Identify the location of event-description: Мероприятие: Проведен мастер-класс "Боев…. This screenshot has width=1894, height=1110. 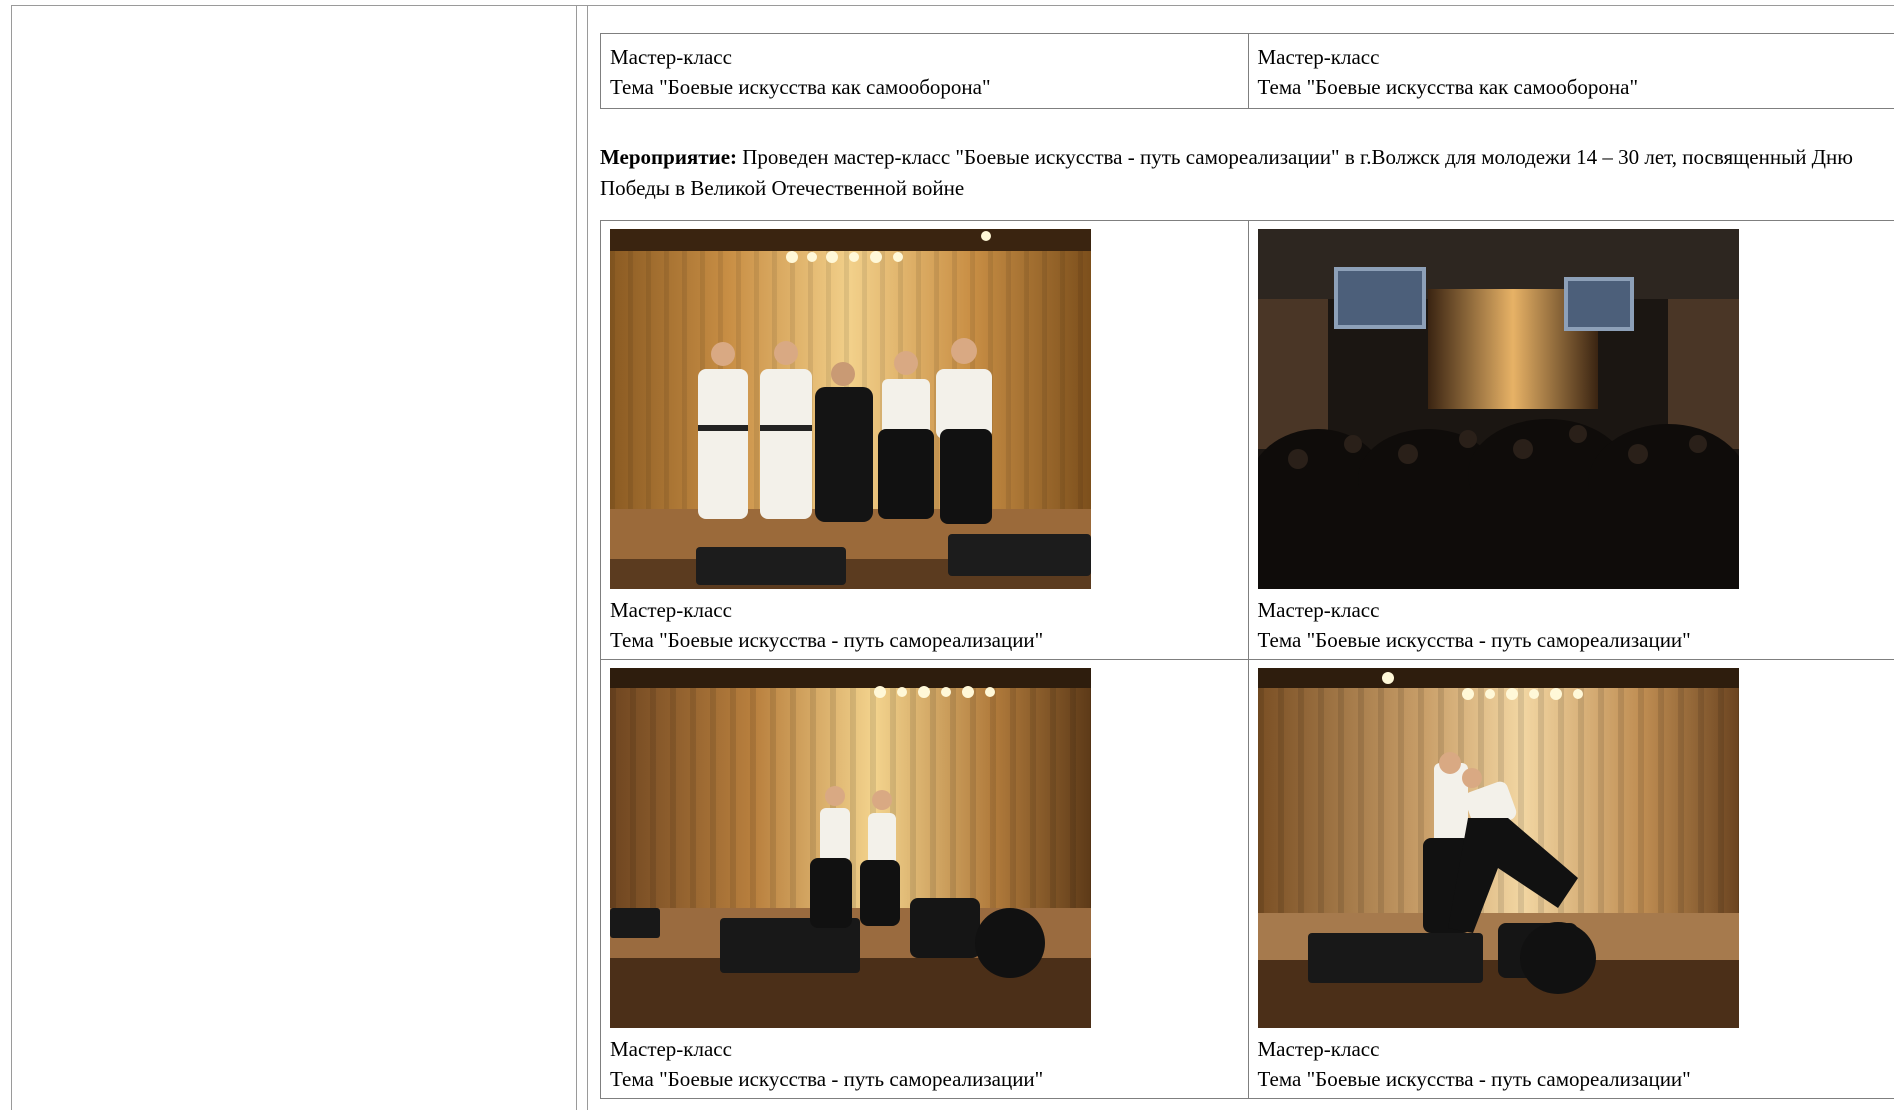
(1245, 173).